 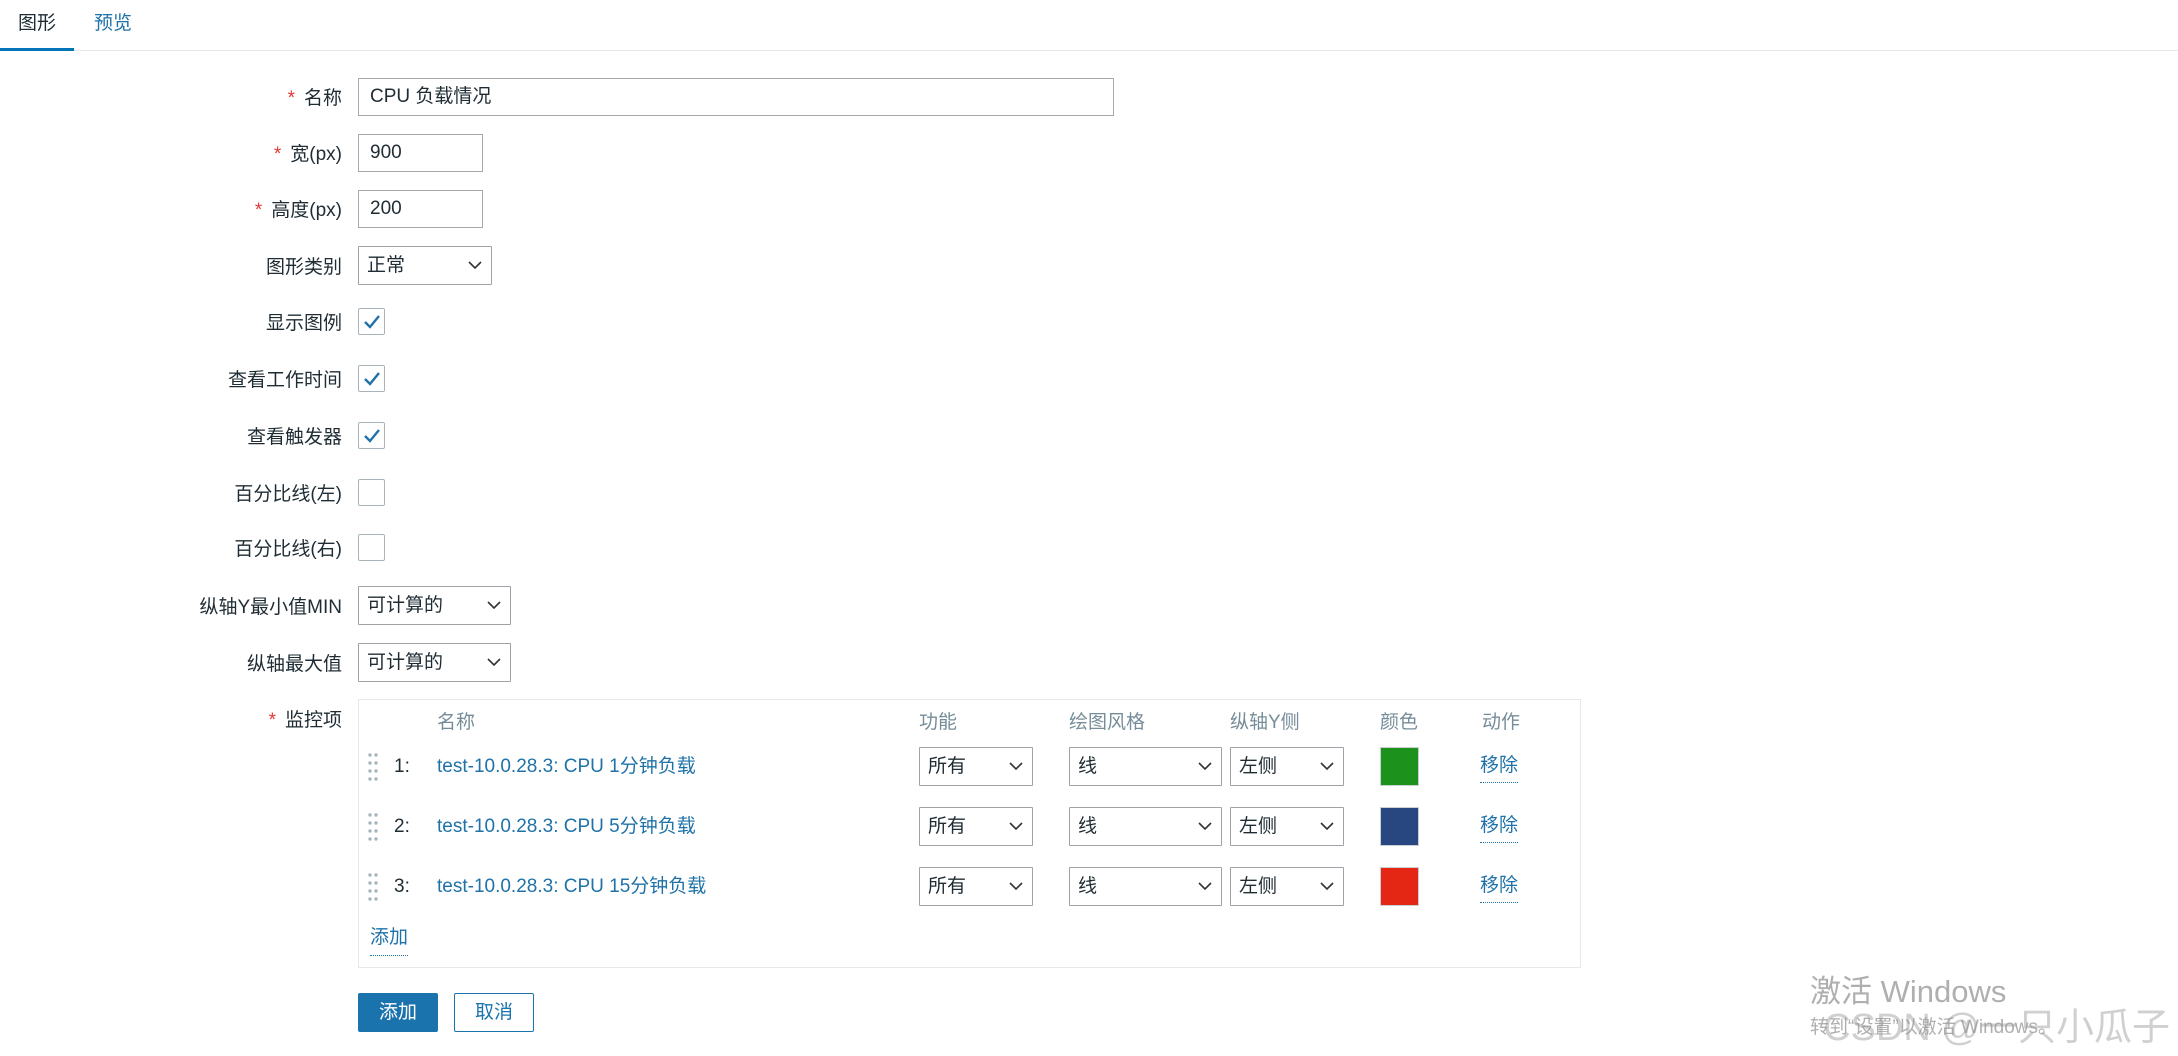 What do you see at coordinates (420, 208) in the screenshot?
I see `height-input: 200` at bounding box center [420, 208].